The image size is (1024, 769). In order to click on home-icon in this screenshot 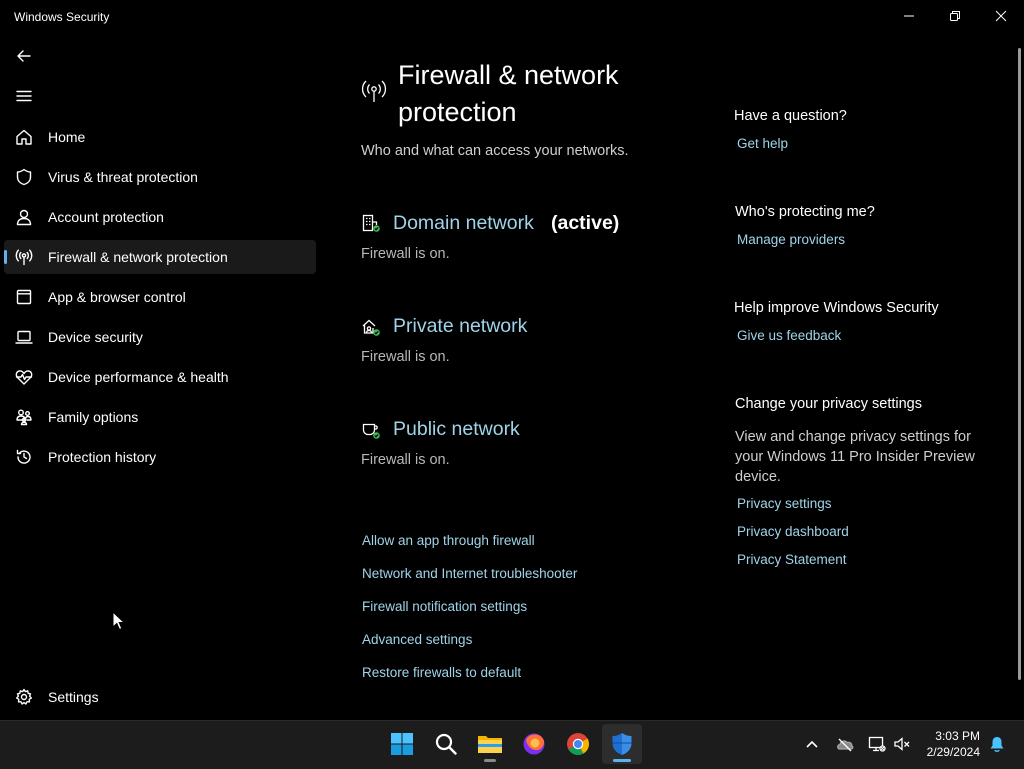, I will do `click(24, 137)`.